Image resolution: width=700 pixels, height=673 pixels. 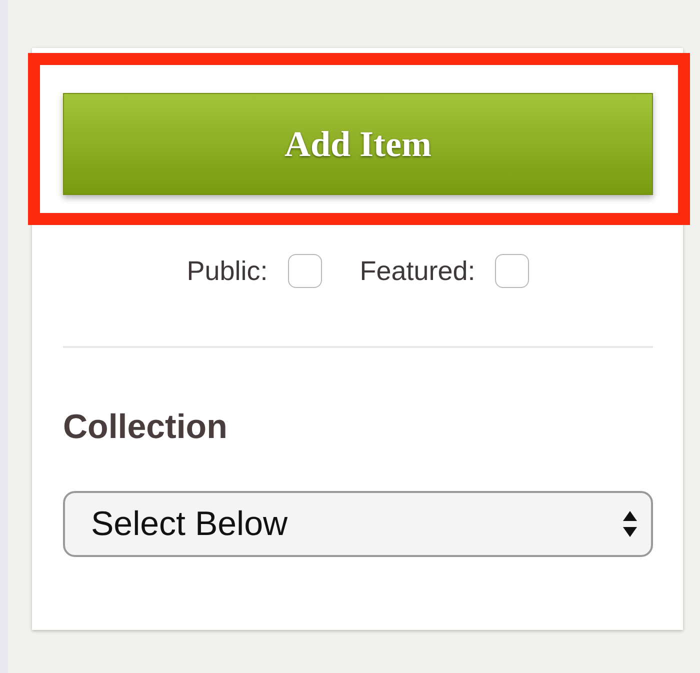 I want to click on collection-select: Select Below, so click(x=358, y=524).